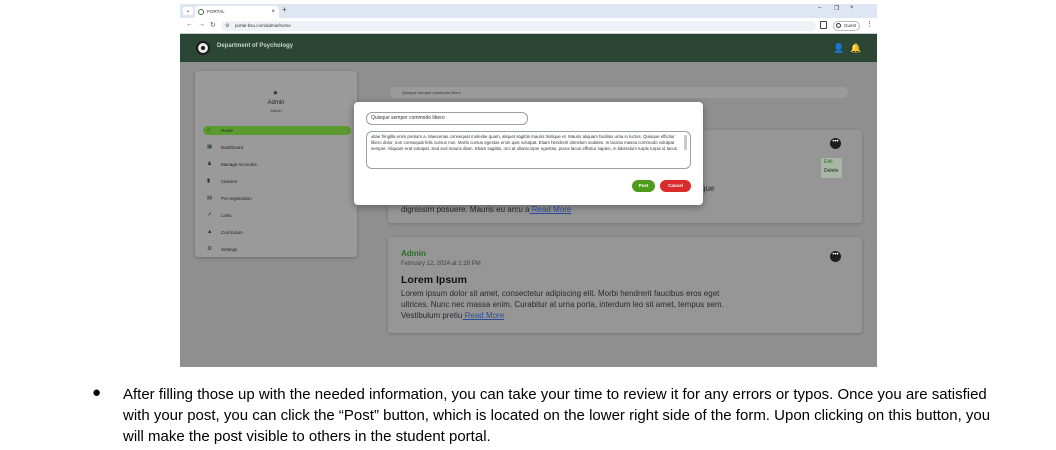  Describe the element at coordinates (227, 130) in the screenshot. I see `sidebar-item-label: Home` at that location.